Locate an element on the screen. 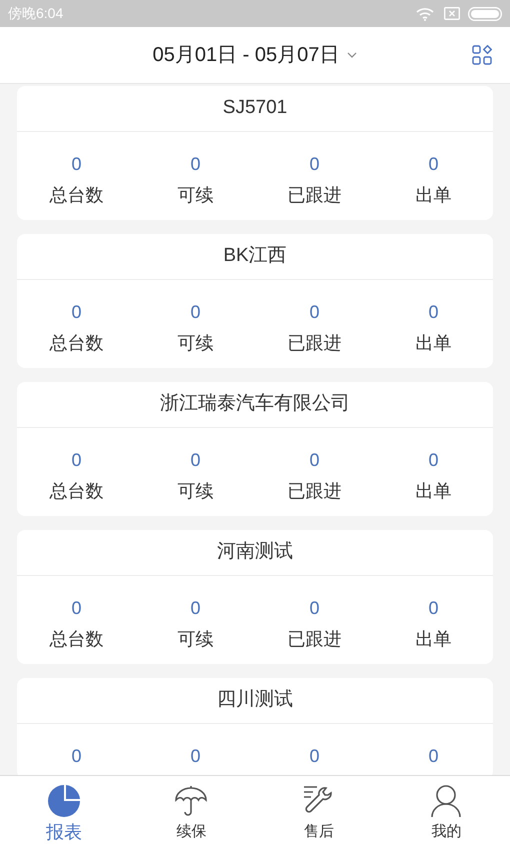  card-title: 河南测试 is located at coordinates (255, 552).